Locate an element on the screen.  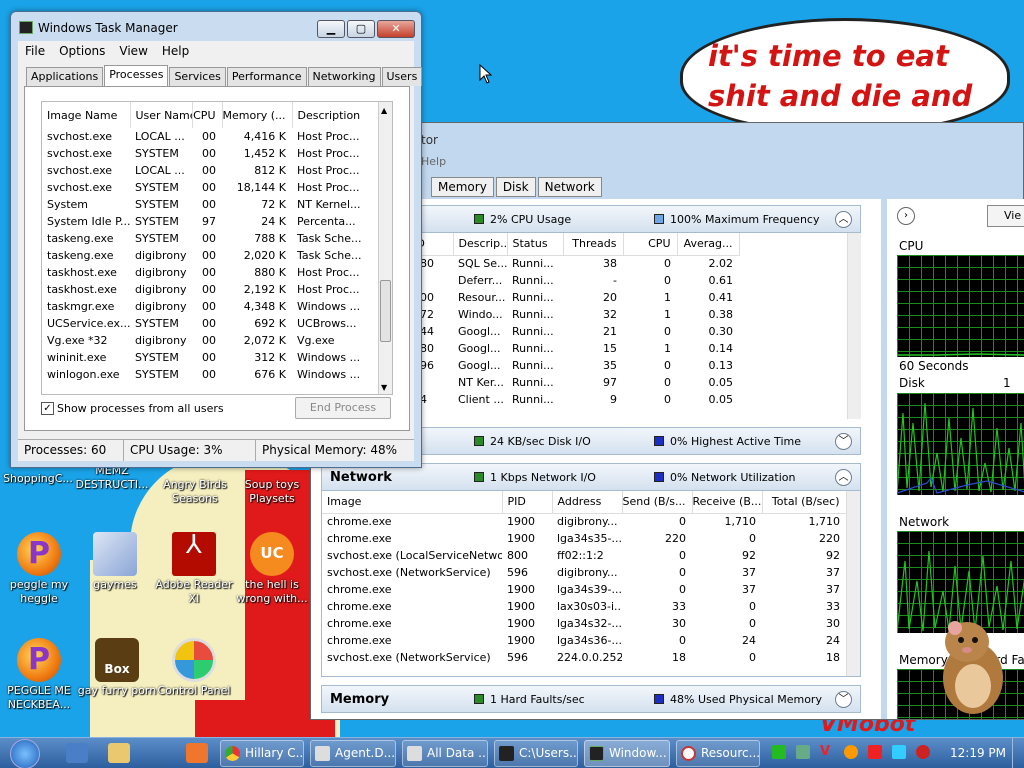
start-button is located at coordinates (25, 753).